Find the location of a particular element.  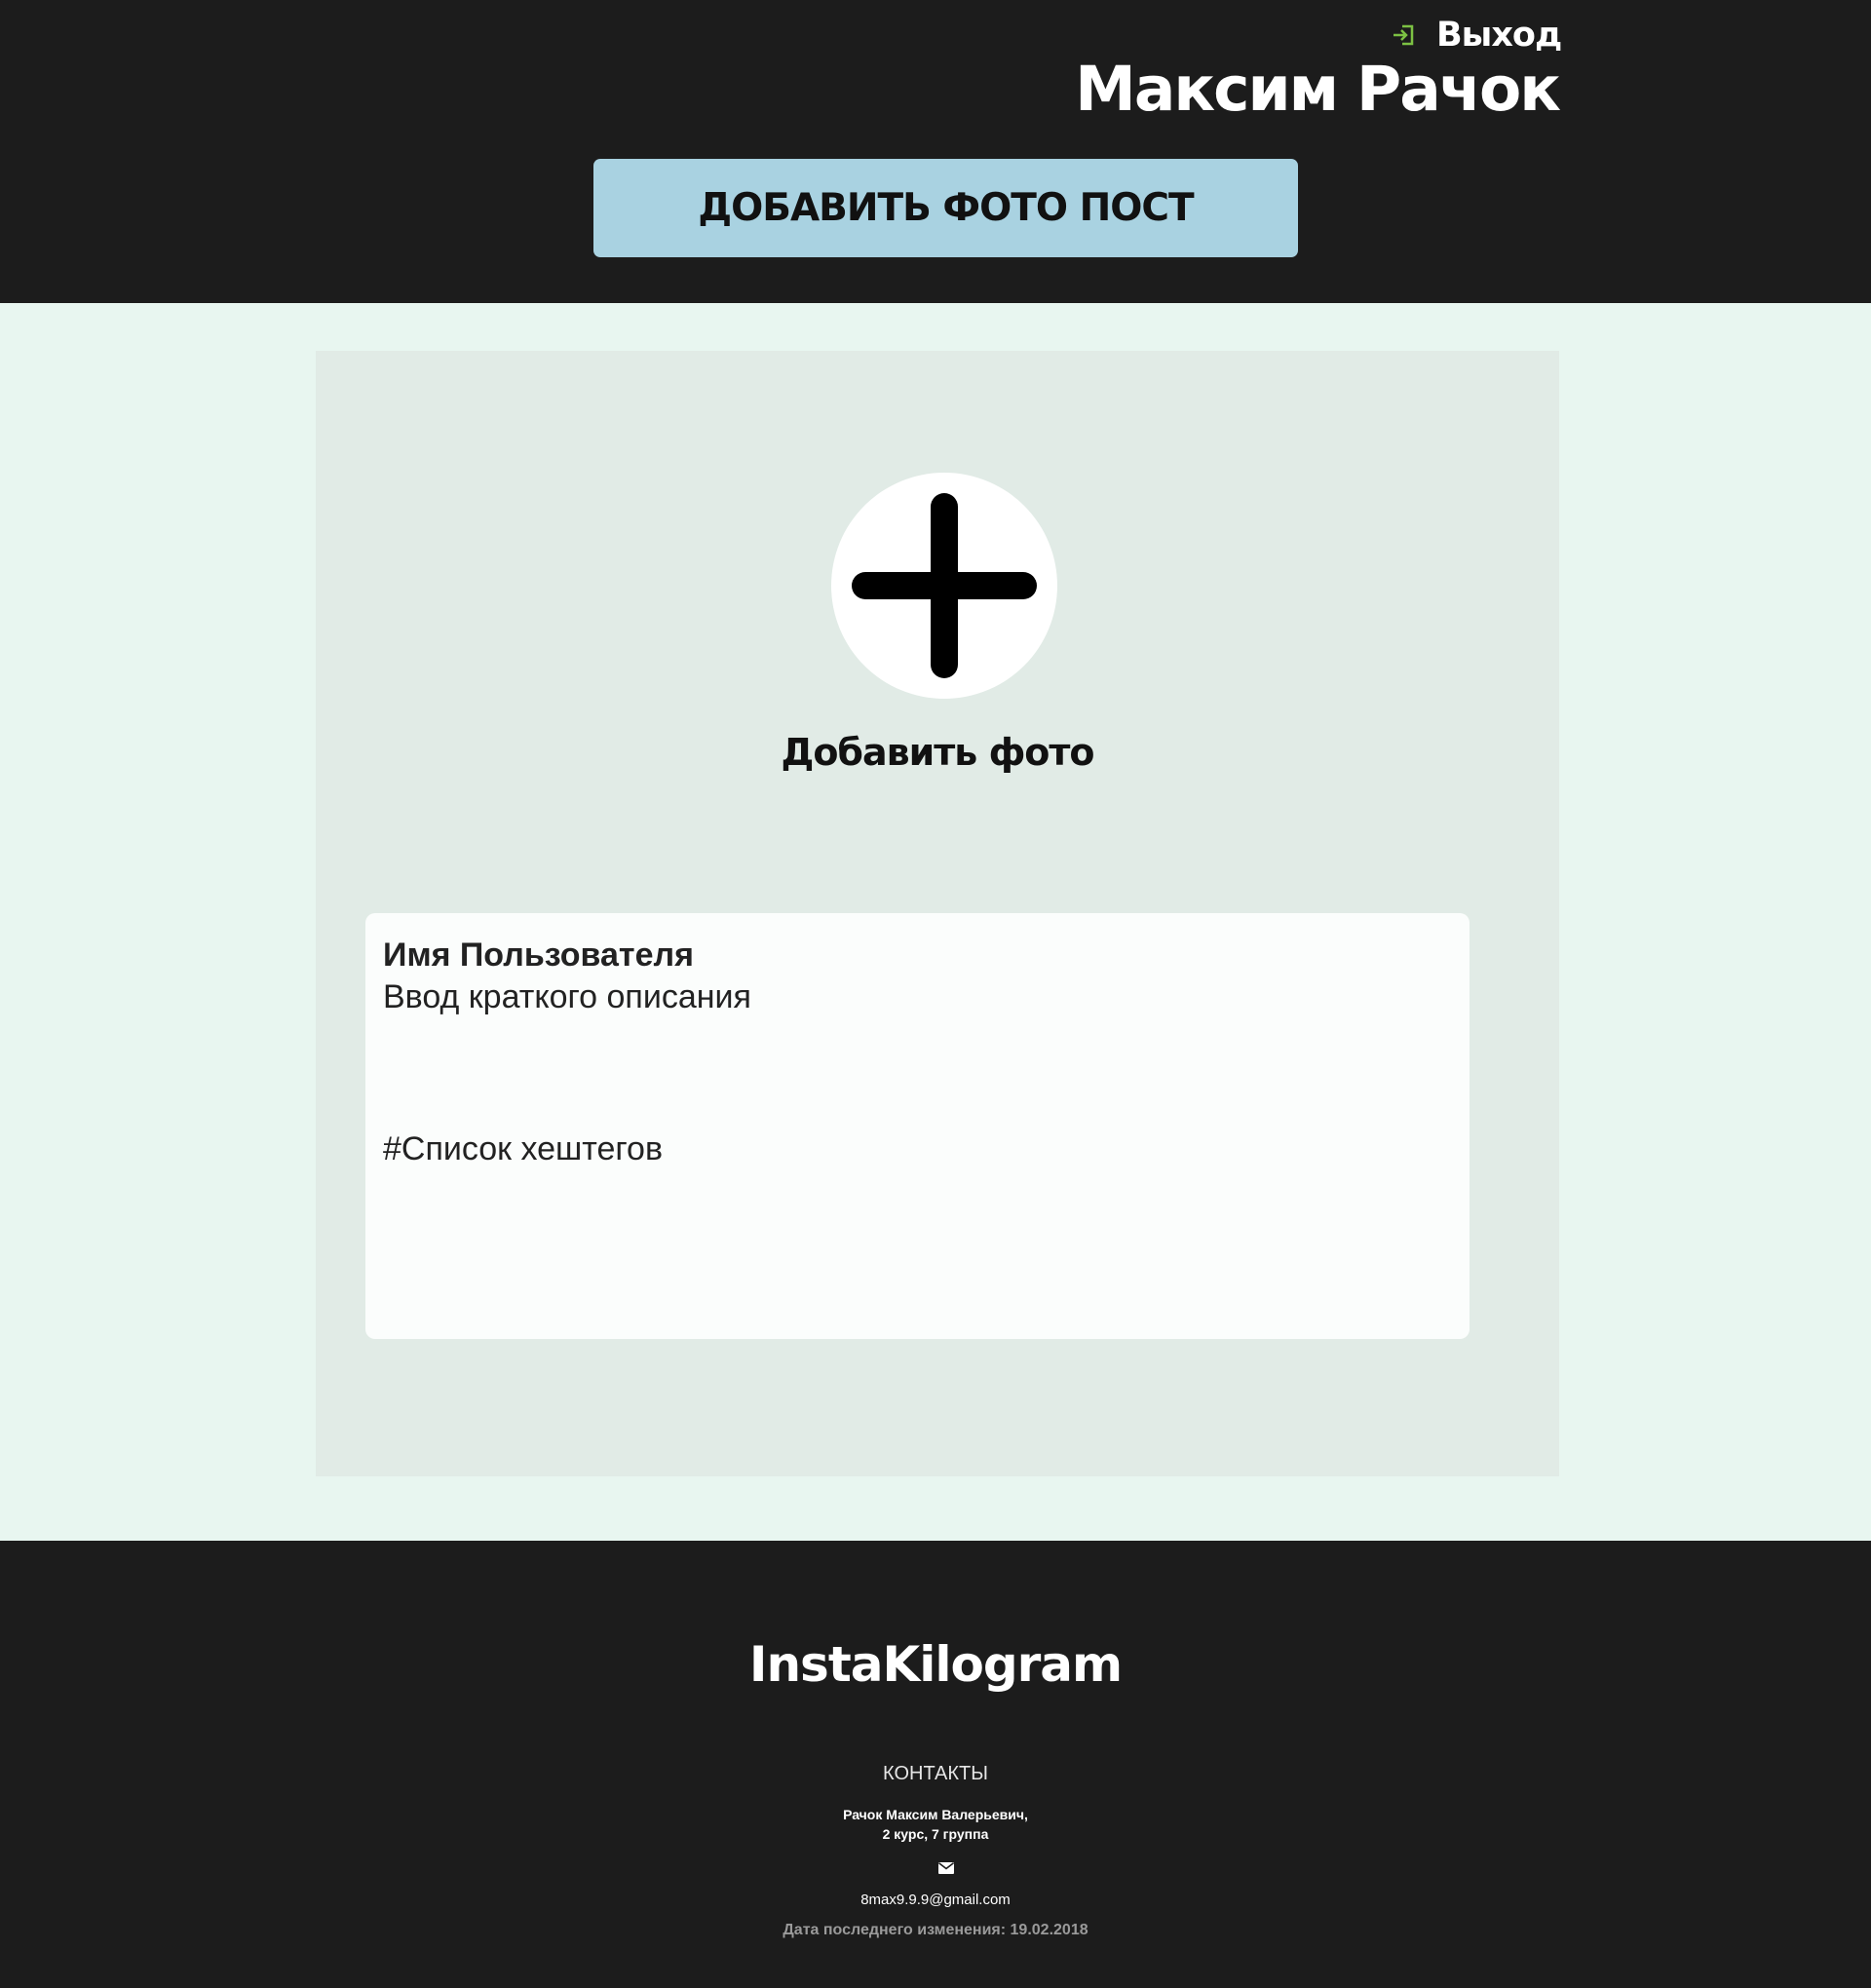

brand-logo: InstaKilogram is located at coordinates (935, 1665).